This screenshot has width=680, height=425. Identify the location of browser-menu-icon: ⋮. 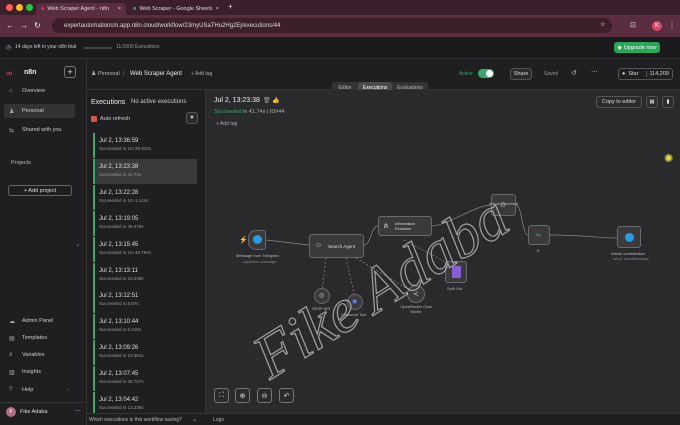
(672, 25).